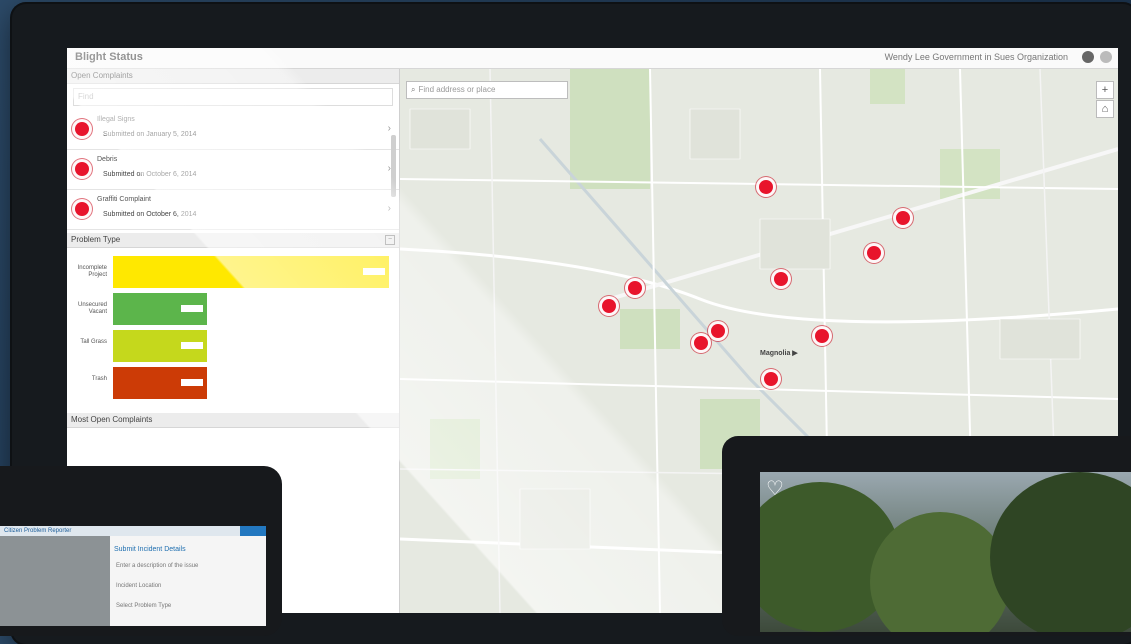  Describe the element at coordinates (109, 57) in the screenshot. I see `app-title: Blight Status` at that location.